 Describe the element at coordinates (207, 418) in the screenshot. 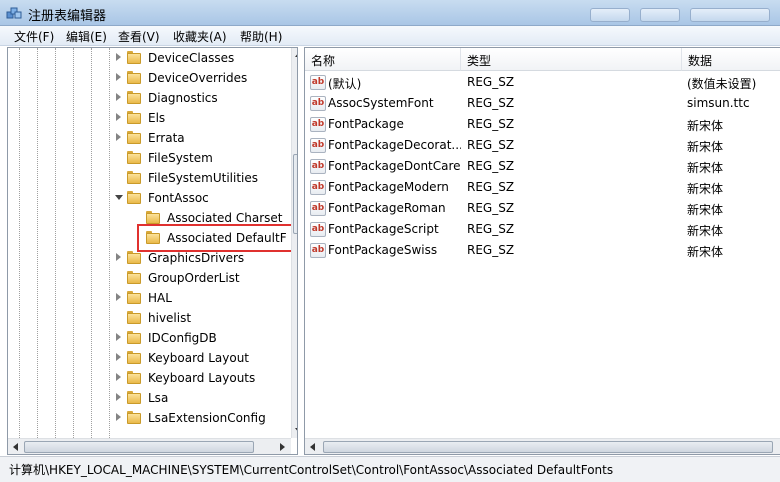

I see `tree-item-label: LsaExtensionConfig` at that location.